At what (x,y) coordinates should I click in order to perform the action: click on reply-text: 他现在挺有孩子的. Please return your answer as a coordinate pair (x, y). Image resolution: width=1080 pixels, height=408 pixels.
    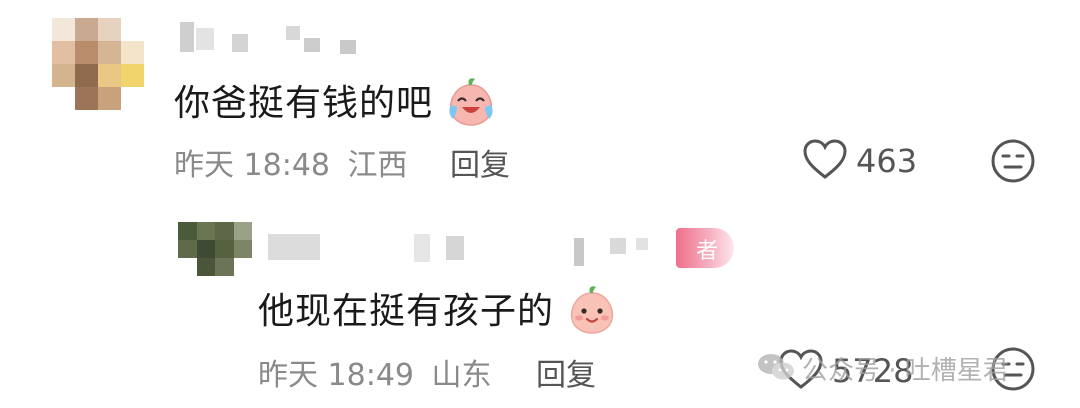
    Looking at the image, I should click on (438, 313).